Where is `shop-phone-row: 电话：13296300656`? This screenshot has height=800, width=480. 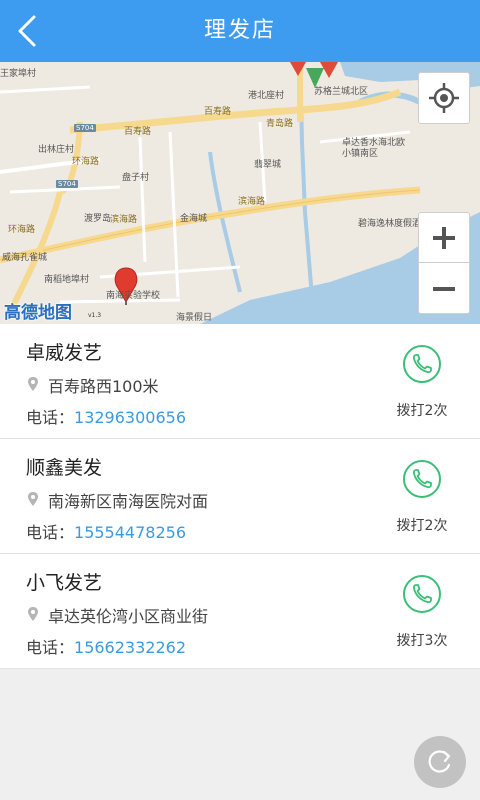
shop-phone-row: 电话：13296300656 is located at coordinates (106, 416).